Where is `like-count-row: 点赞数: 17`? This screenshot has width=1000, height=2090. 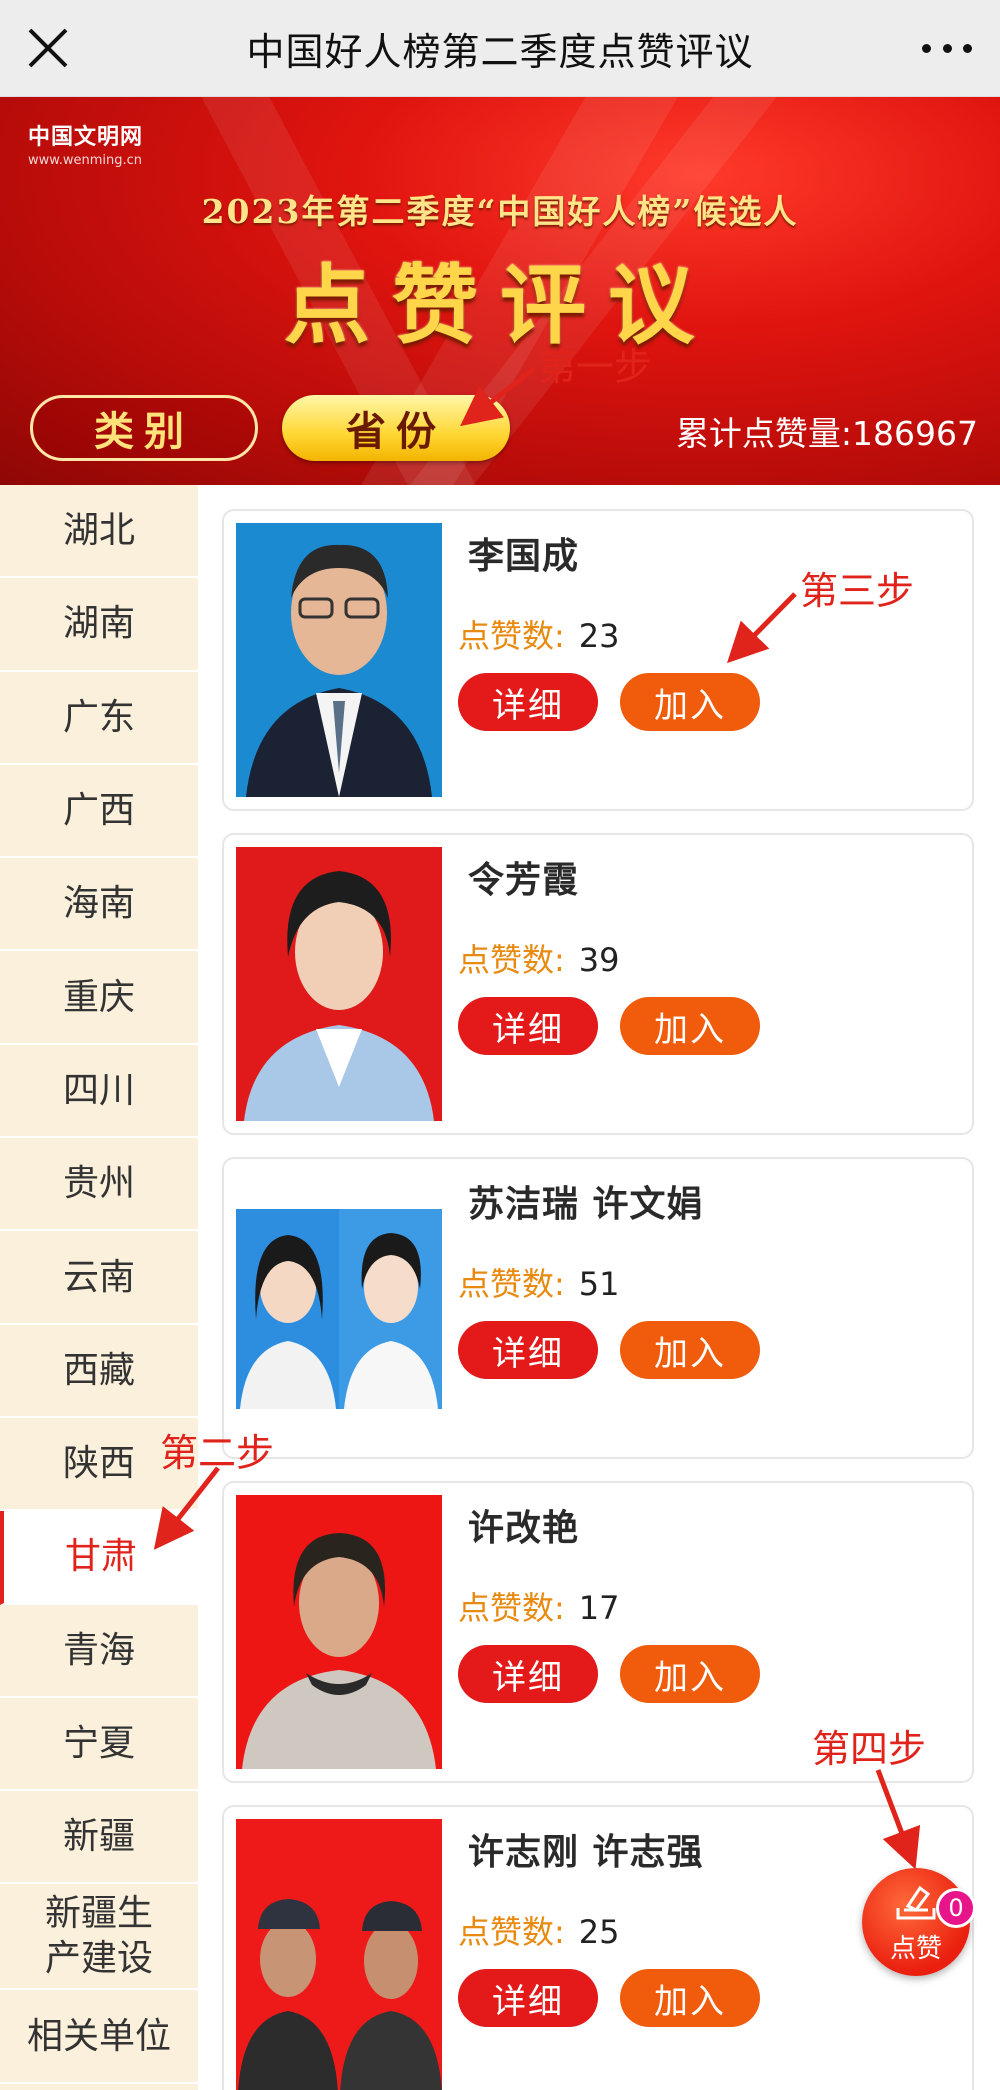 like-count-row: 点赞数: 17 is located at coordinates (539, 1606).